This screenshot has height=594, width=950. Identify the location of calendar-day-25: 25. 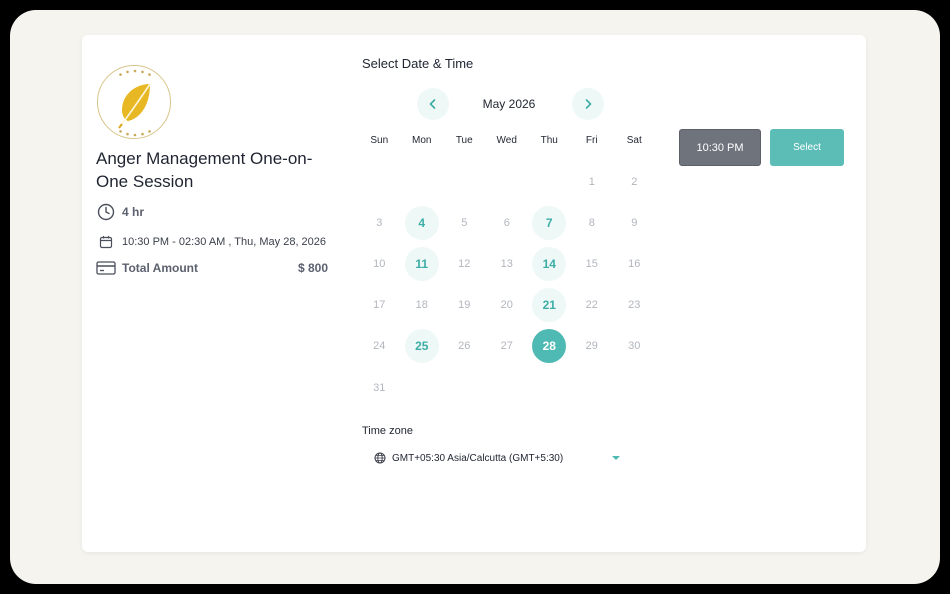
(422, 346).